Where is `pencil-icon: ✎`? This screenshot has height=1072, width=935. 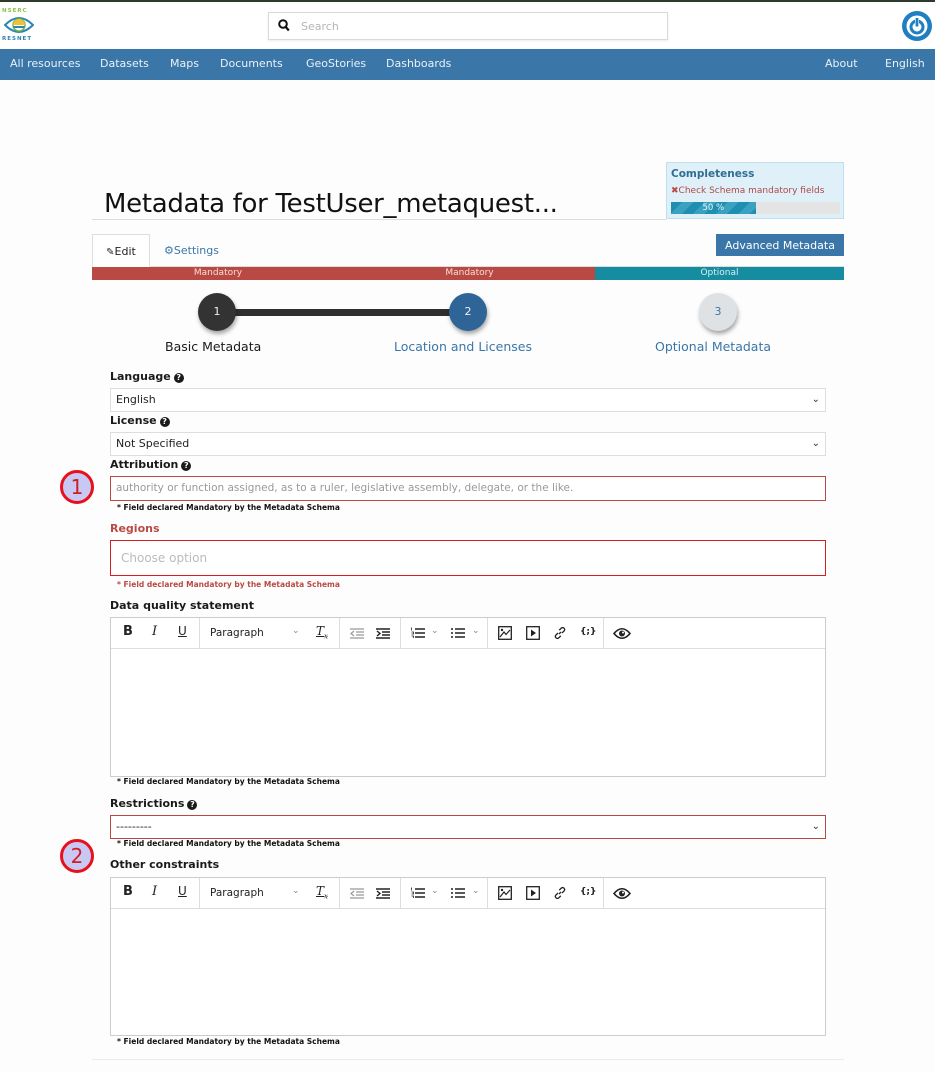 pencil-icon: ✎ is located at coordinates (110, 252).